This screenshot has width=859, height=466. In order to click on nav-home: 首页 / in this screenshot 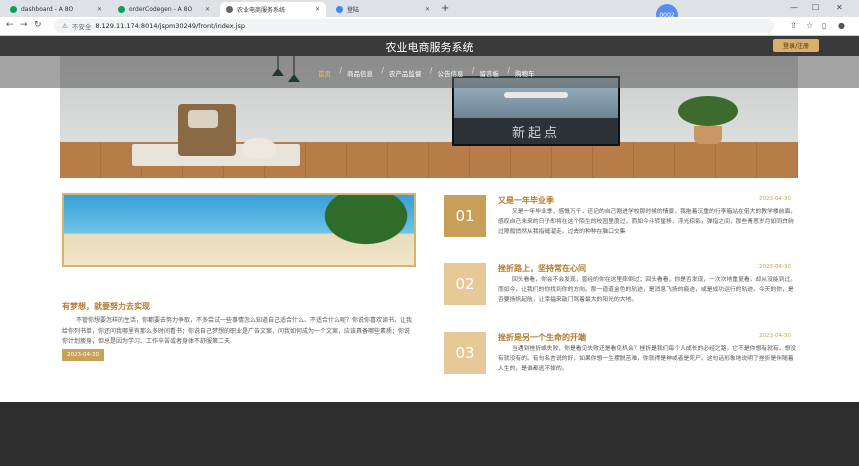, I will do `click(326, 72)`.